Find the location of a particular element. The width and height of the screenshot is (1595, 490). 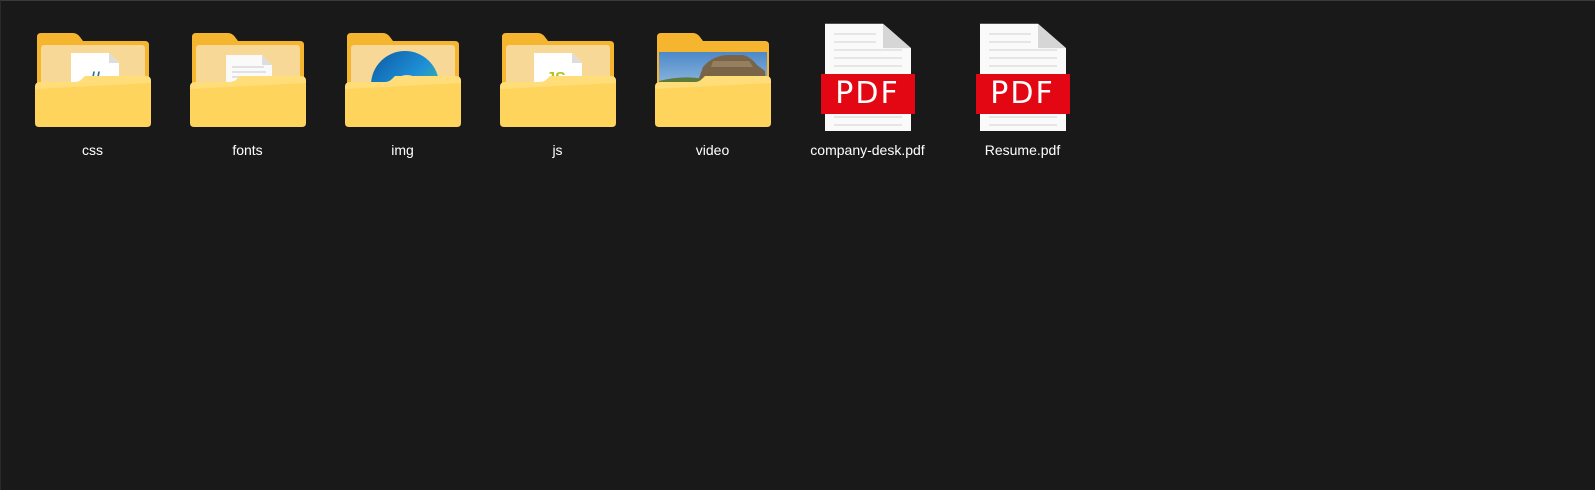

file-item-company-desk-pdf: PDF company-desk.pdf is located at coordinates (867, 95).